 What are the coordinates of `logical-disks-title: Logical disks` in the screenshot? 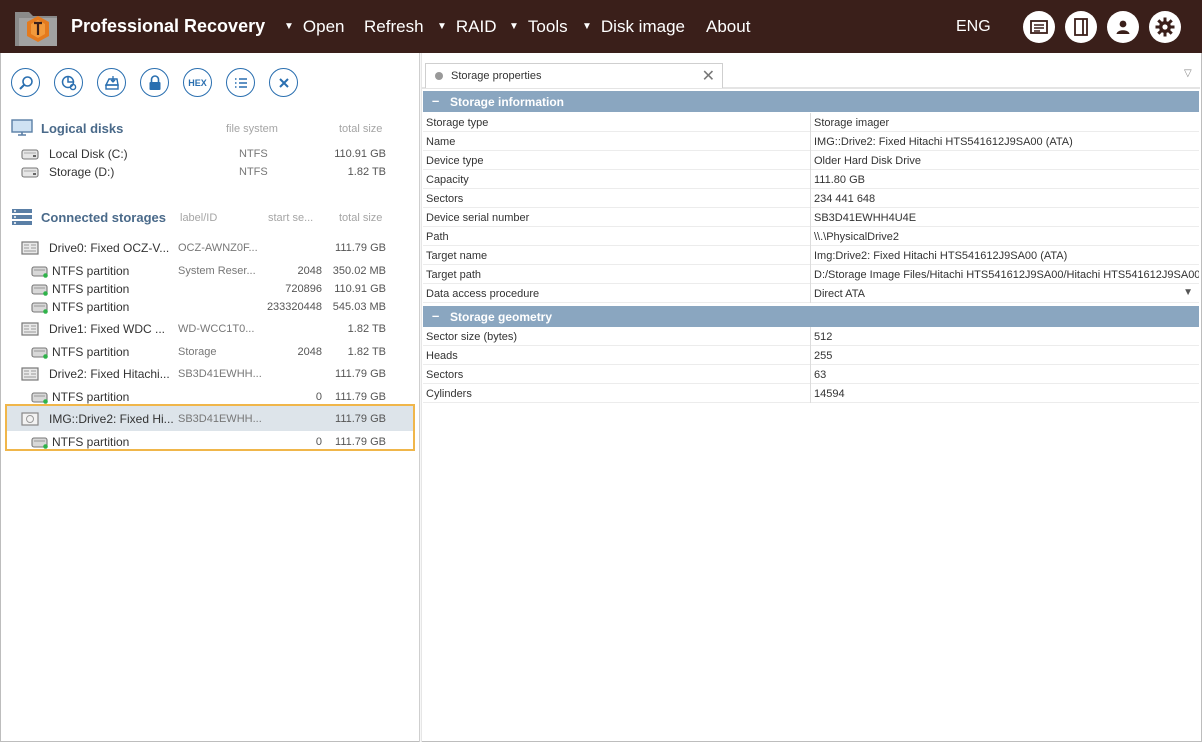 It's located at (82, 128).